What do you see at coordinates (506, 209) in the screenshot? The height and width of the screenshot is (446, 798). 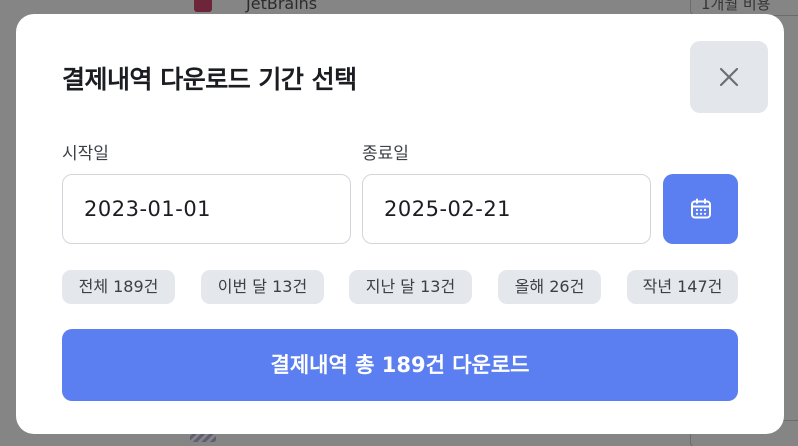 I see `end-date-input: 2025-02-21` at bounding box center [506, 209].